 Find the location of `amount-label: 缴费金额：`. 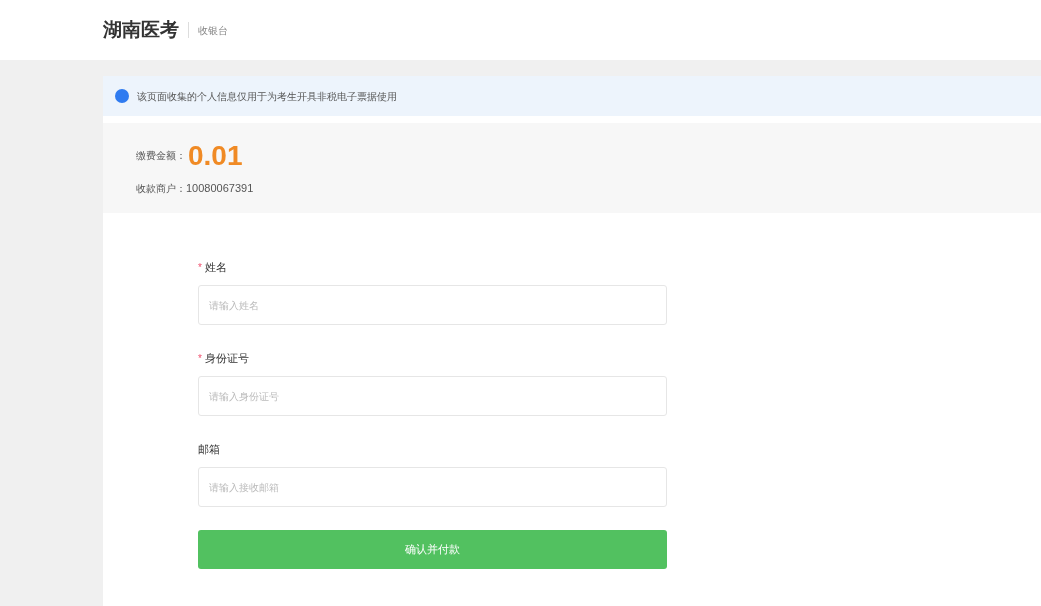

amount-label: 缴费金额： is located at coordinates (161, 156).